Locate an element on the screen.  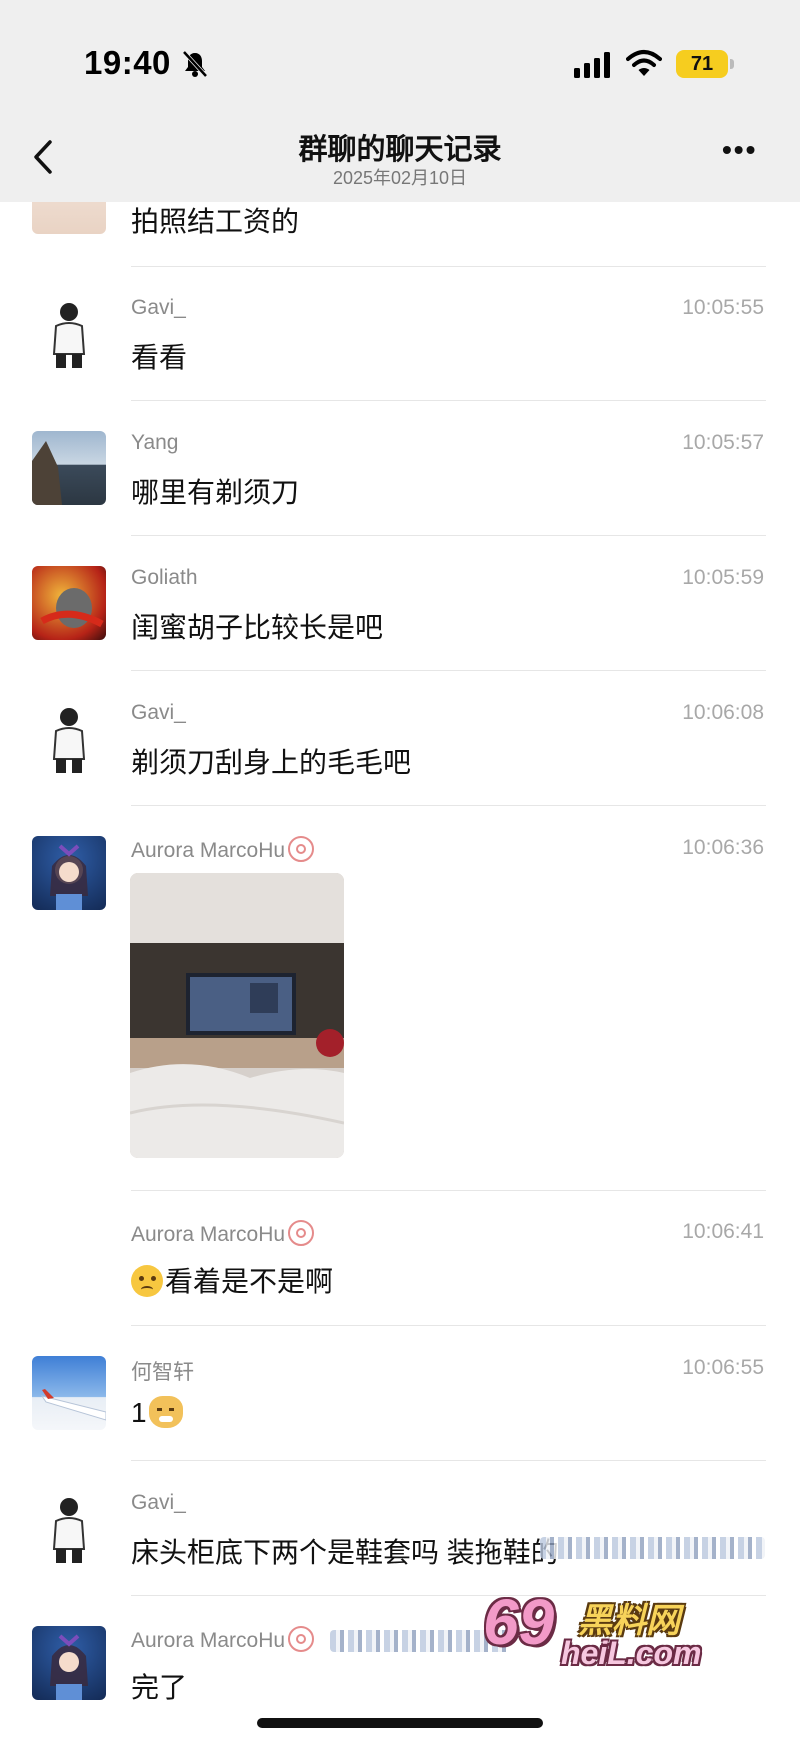
sender-name: Goliath is located at coordinates (164, 577).